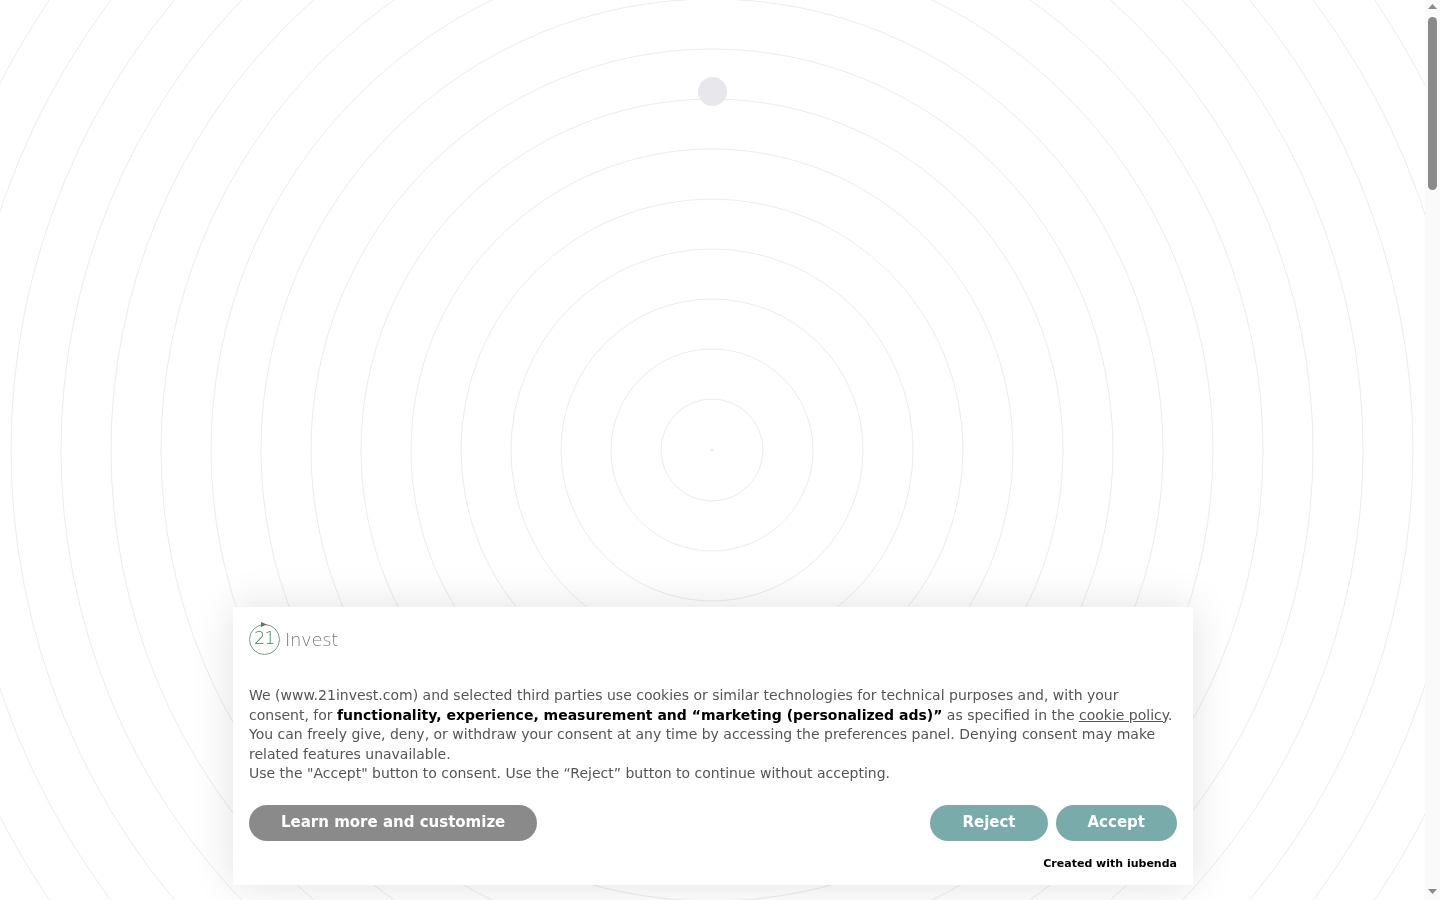 The width and height of the screenshot is (1440, 900). Describe the element at coordinates (1116, 822) in the screenshot. I see `consent-button: Accept` at that location.